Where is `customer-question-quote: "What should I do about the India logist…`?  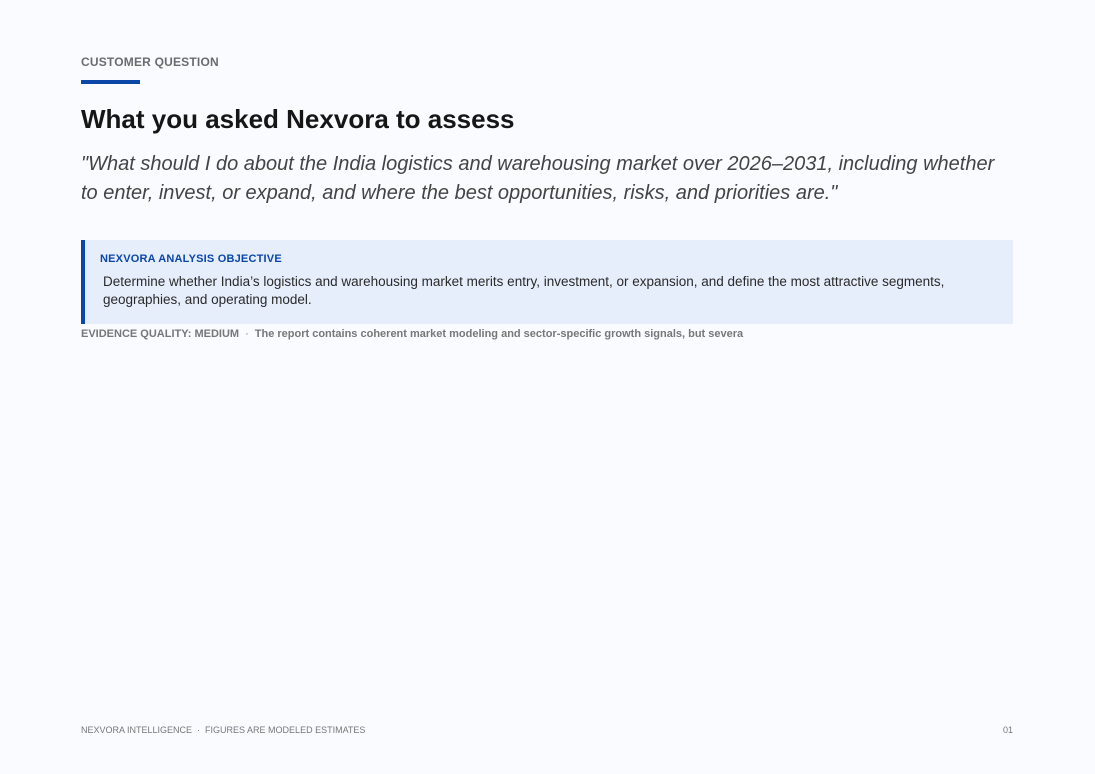 customer-question-quote: "What should I do about the India logist… is located at coordinates (538, 178).